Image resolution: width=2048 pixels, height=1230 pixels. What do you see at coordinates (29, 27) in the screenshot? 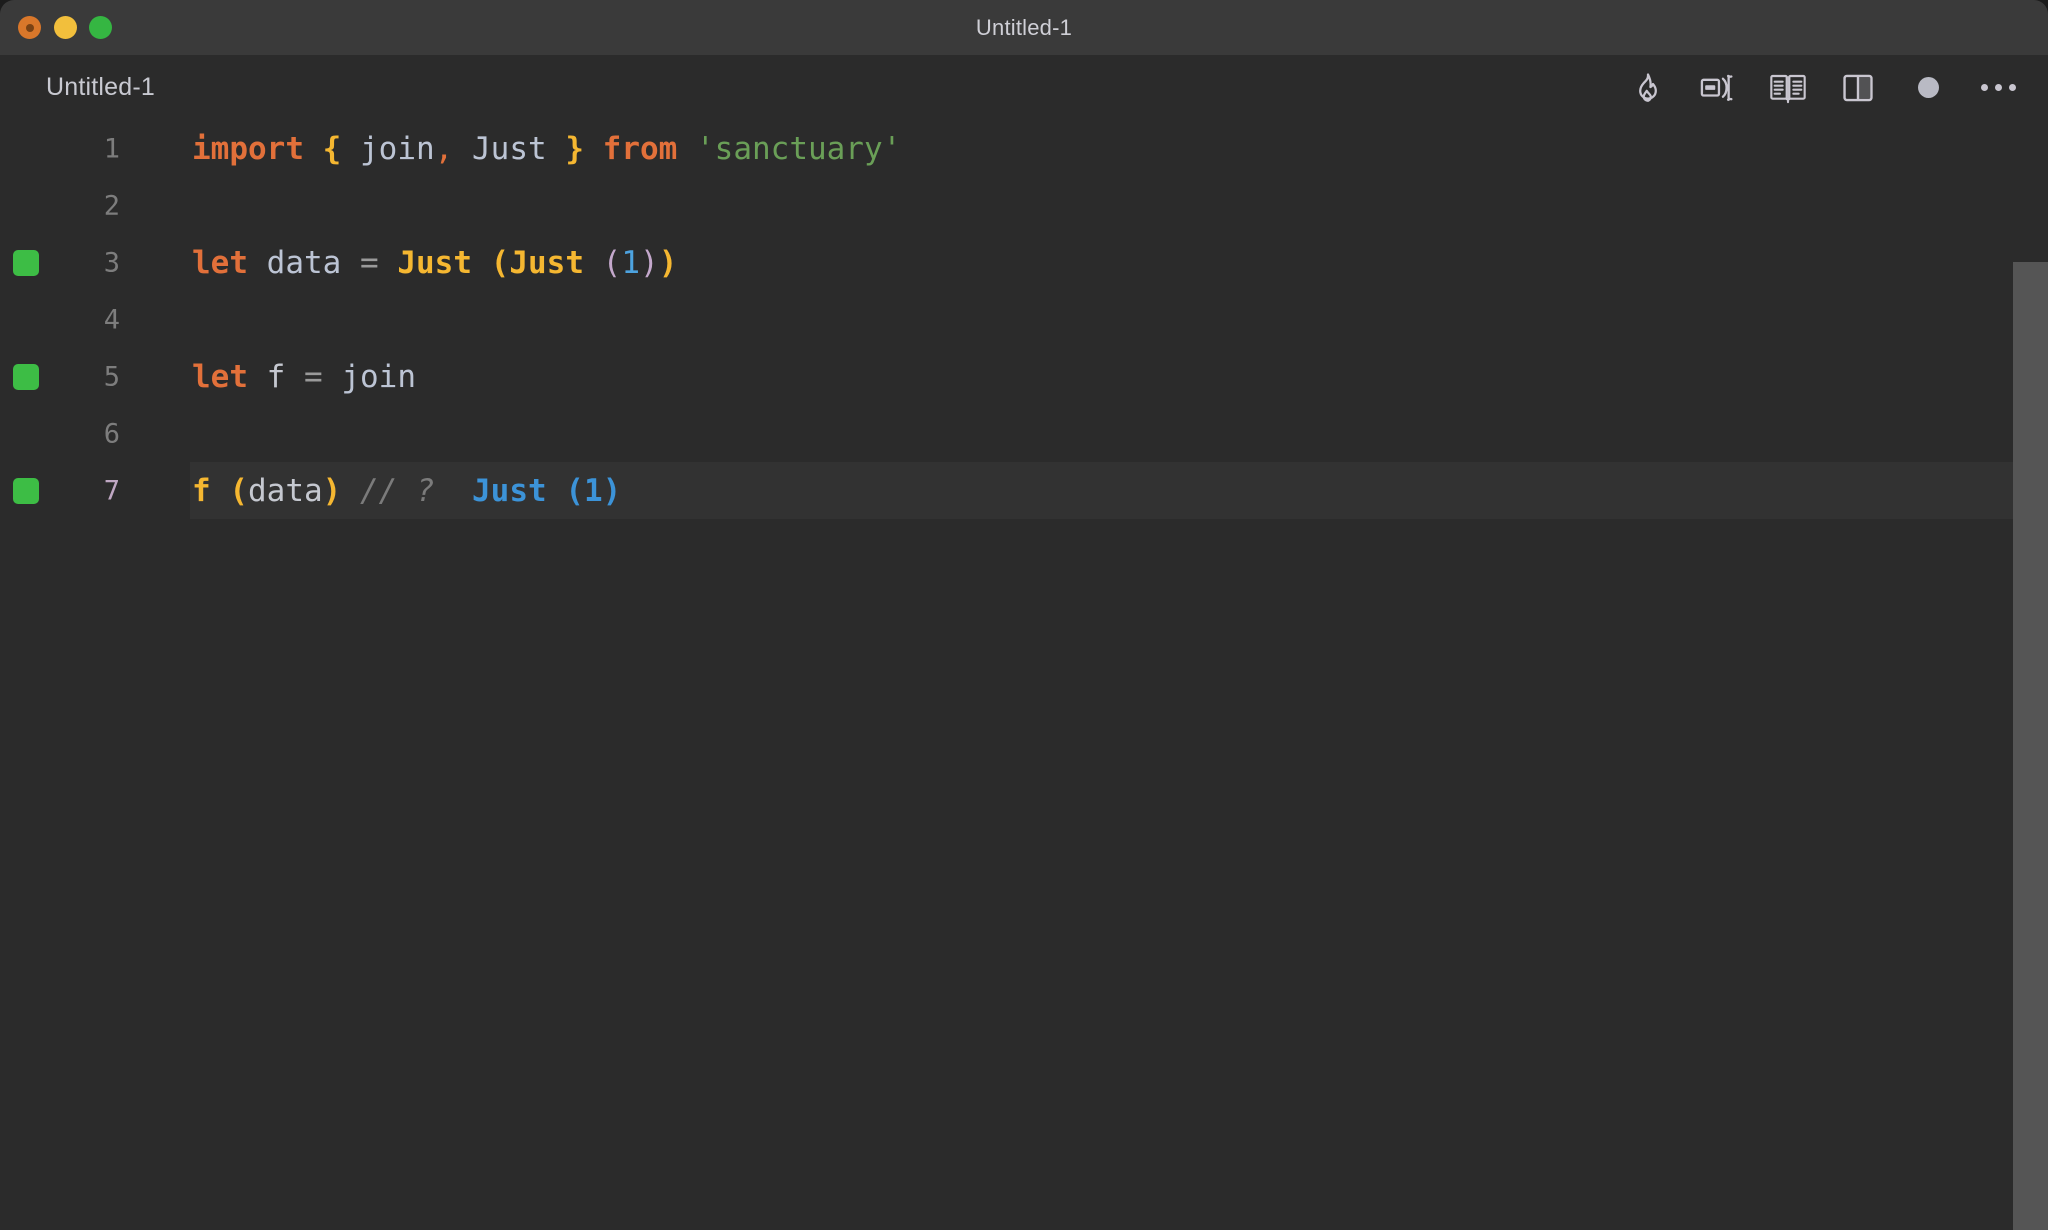
I see `close-window-button` at bounding box center [29, 27].